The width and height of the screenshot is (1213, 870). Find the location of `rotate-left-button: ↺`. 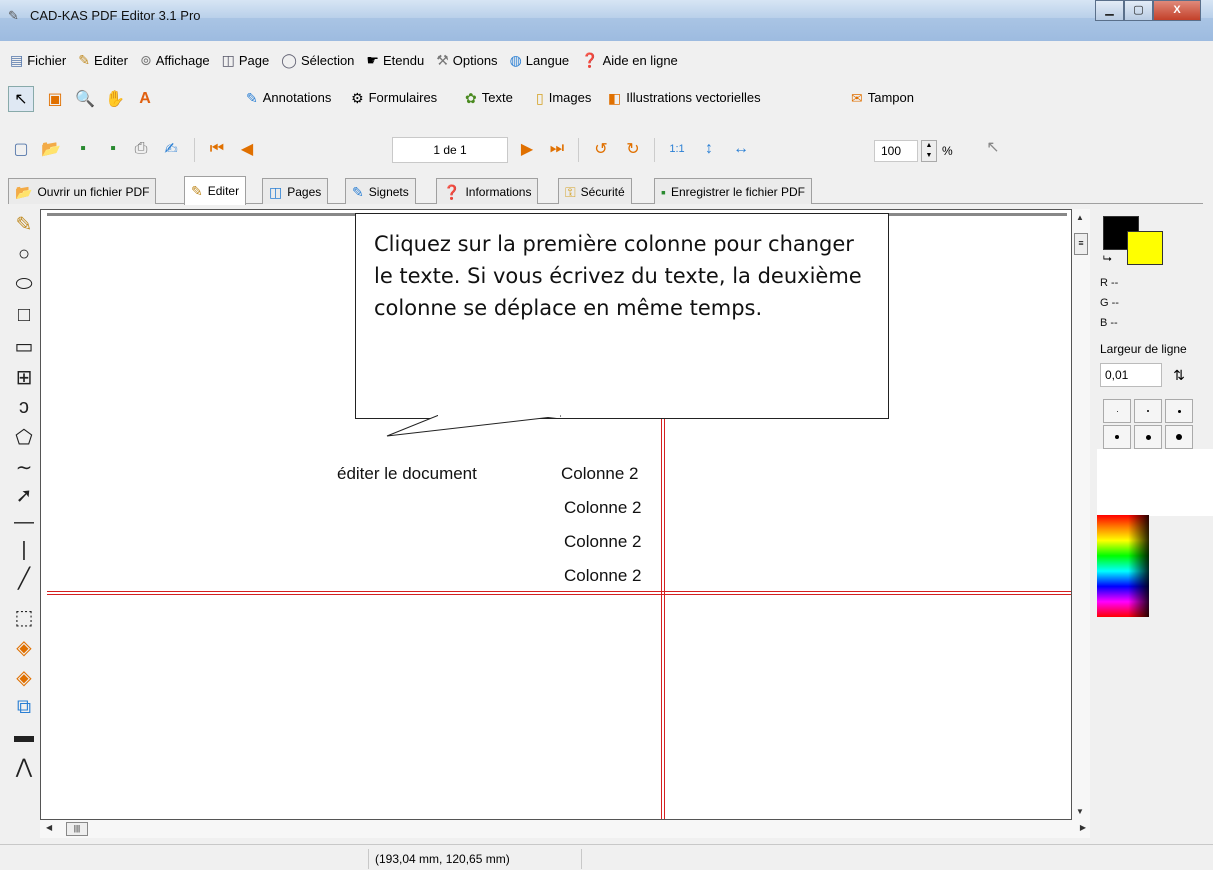

rotate-left-button: ↺ is located at coordinates (601, 149).